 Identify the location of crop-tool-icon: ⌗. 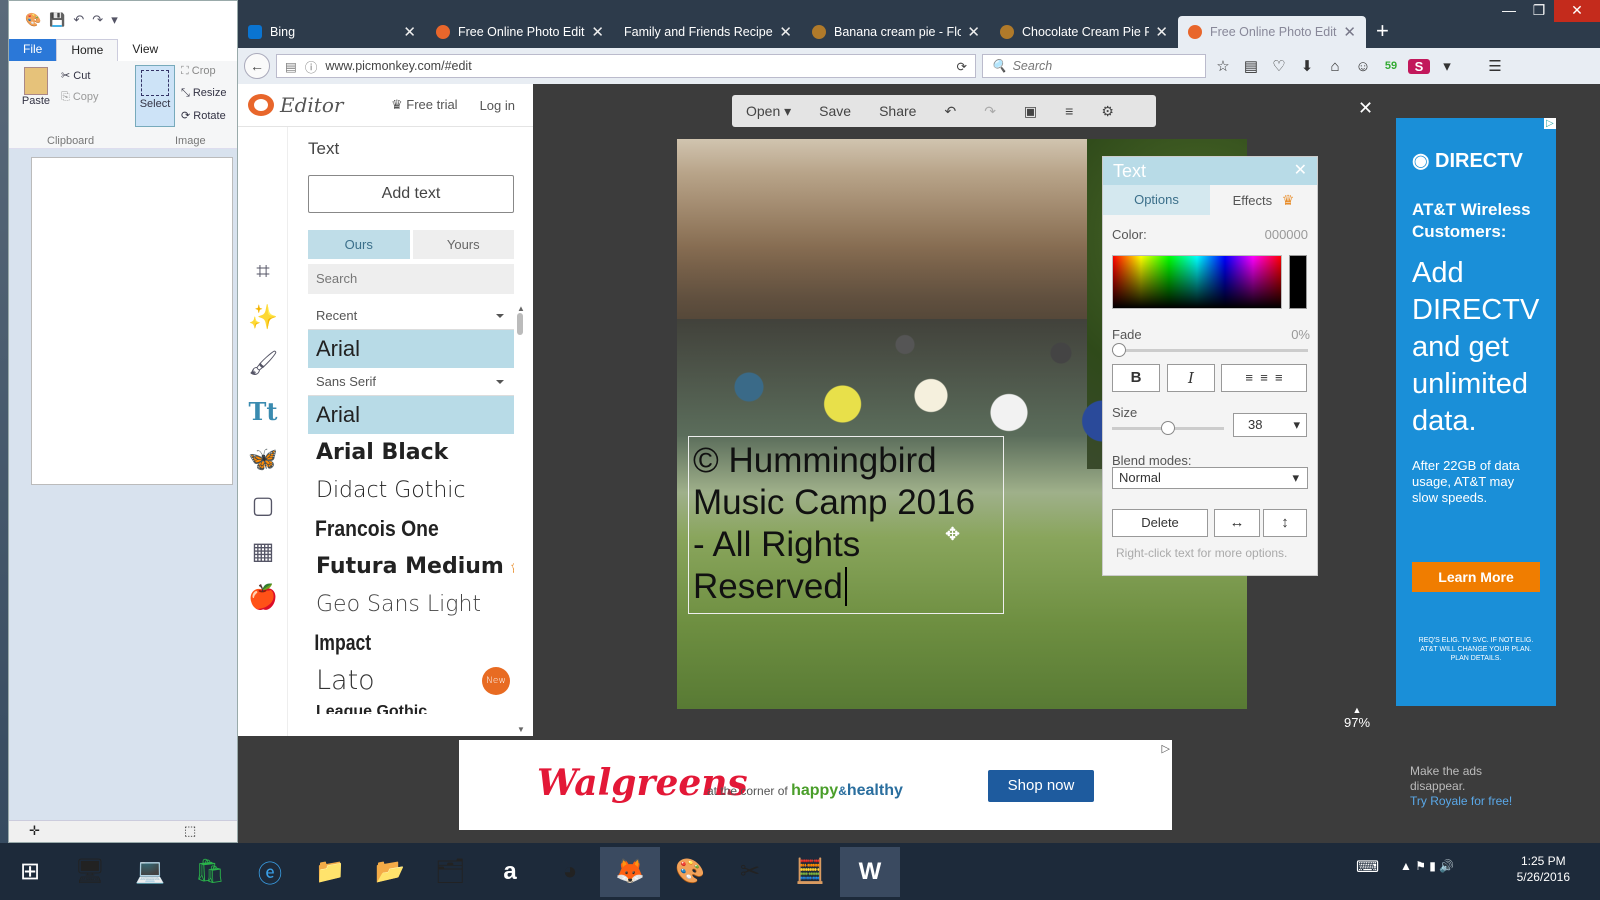
(263, 272).